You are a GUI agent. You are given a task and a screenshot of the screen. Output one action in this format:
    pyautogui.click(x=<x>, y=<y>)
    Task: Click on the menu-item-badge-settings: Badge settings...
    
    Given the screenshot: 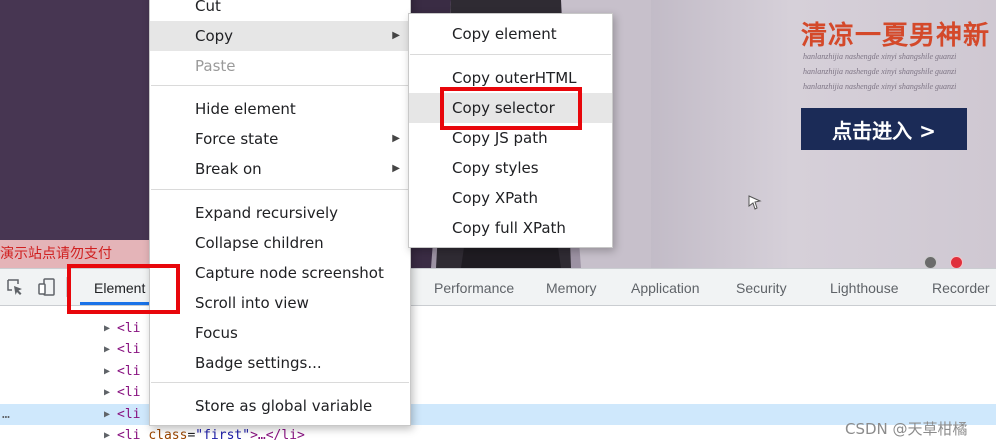 What is the action you would take?
    pyautogui.click(x=280, y=363)
    